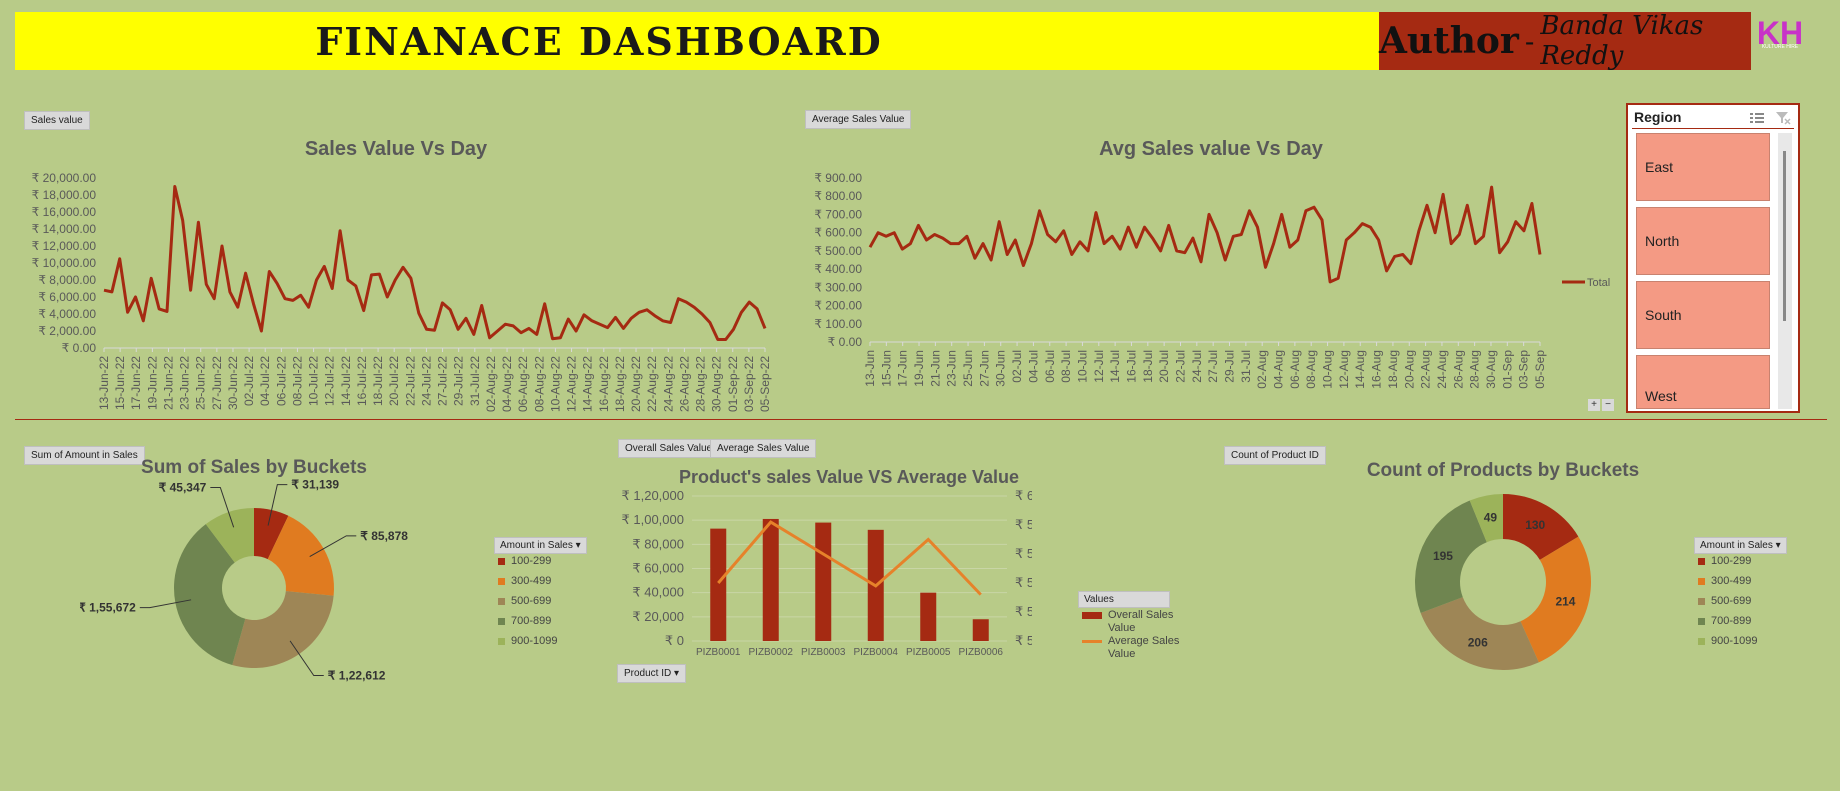 The width and height of the screenshot is (1840, 791). Describe the element at coordinates (1608, 405) in the screenshot. I see `collapse-button: −` at that location.